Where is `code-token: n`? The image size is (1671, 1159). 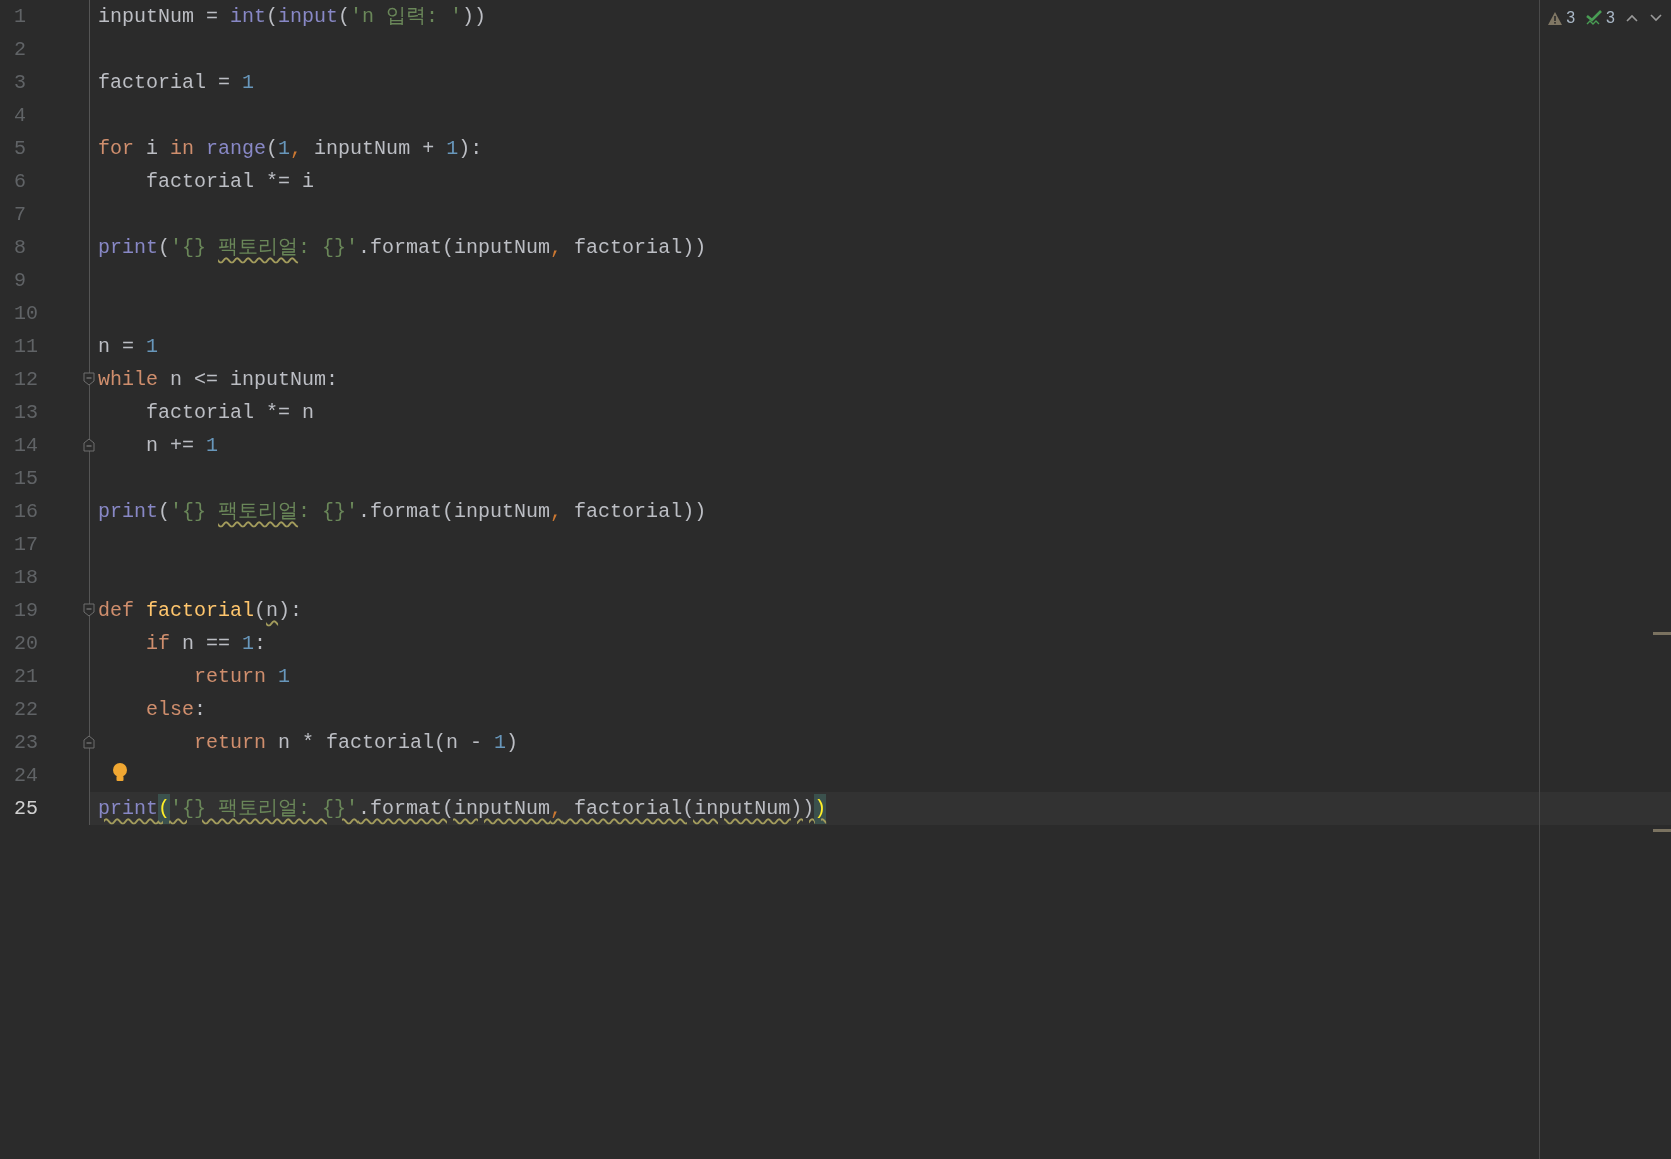
code-token: n is located at coordinates (272, 610).